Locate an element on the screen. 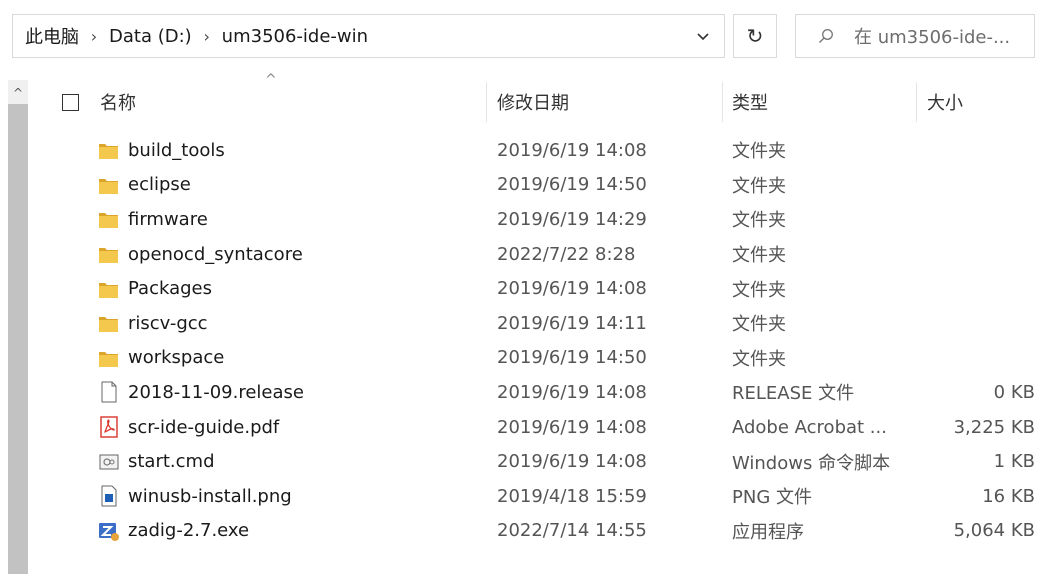 The image size is (1041, 574). search-icon is located at coordinates (826, 36).